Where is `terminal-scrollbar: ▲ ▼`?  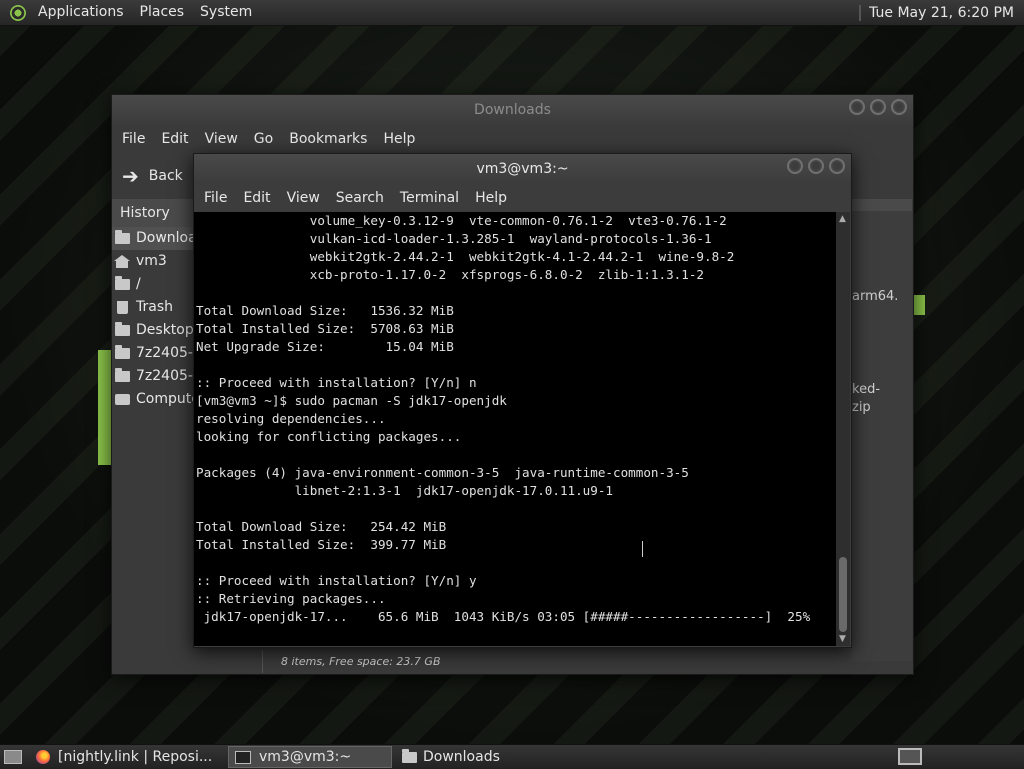 terminal-scrollbar: ▲ ▼ is located at coordinates (843, 429).